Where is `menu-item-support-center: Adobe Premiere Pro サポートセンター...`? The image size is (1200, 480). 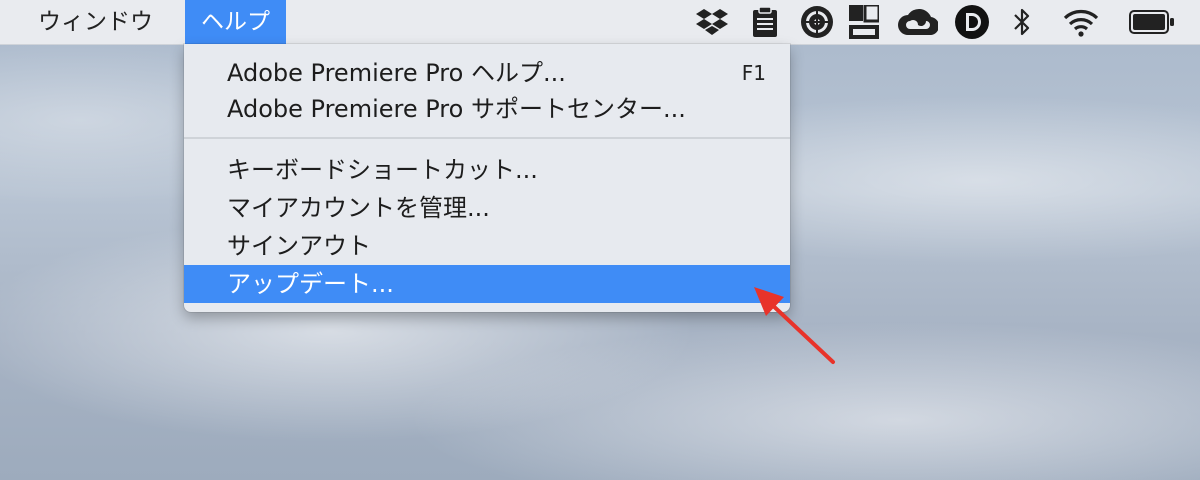 menu-item-support-center: Adobe Premiere Pro サポートセンター... is located at coordinates (487, 109).